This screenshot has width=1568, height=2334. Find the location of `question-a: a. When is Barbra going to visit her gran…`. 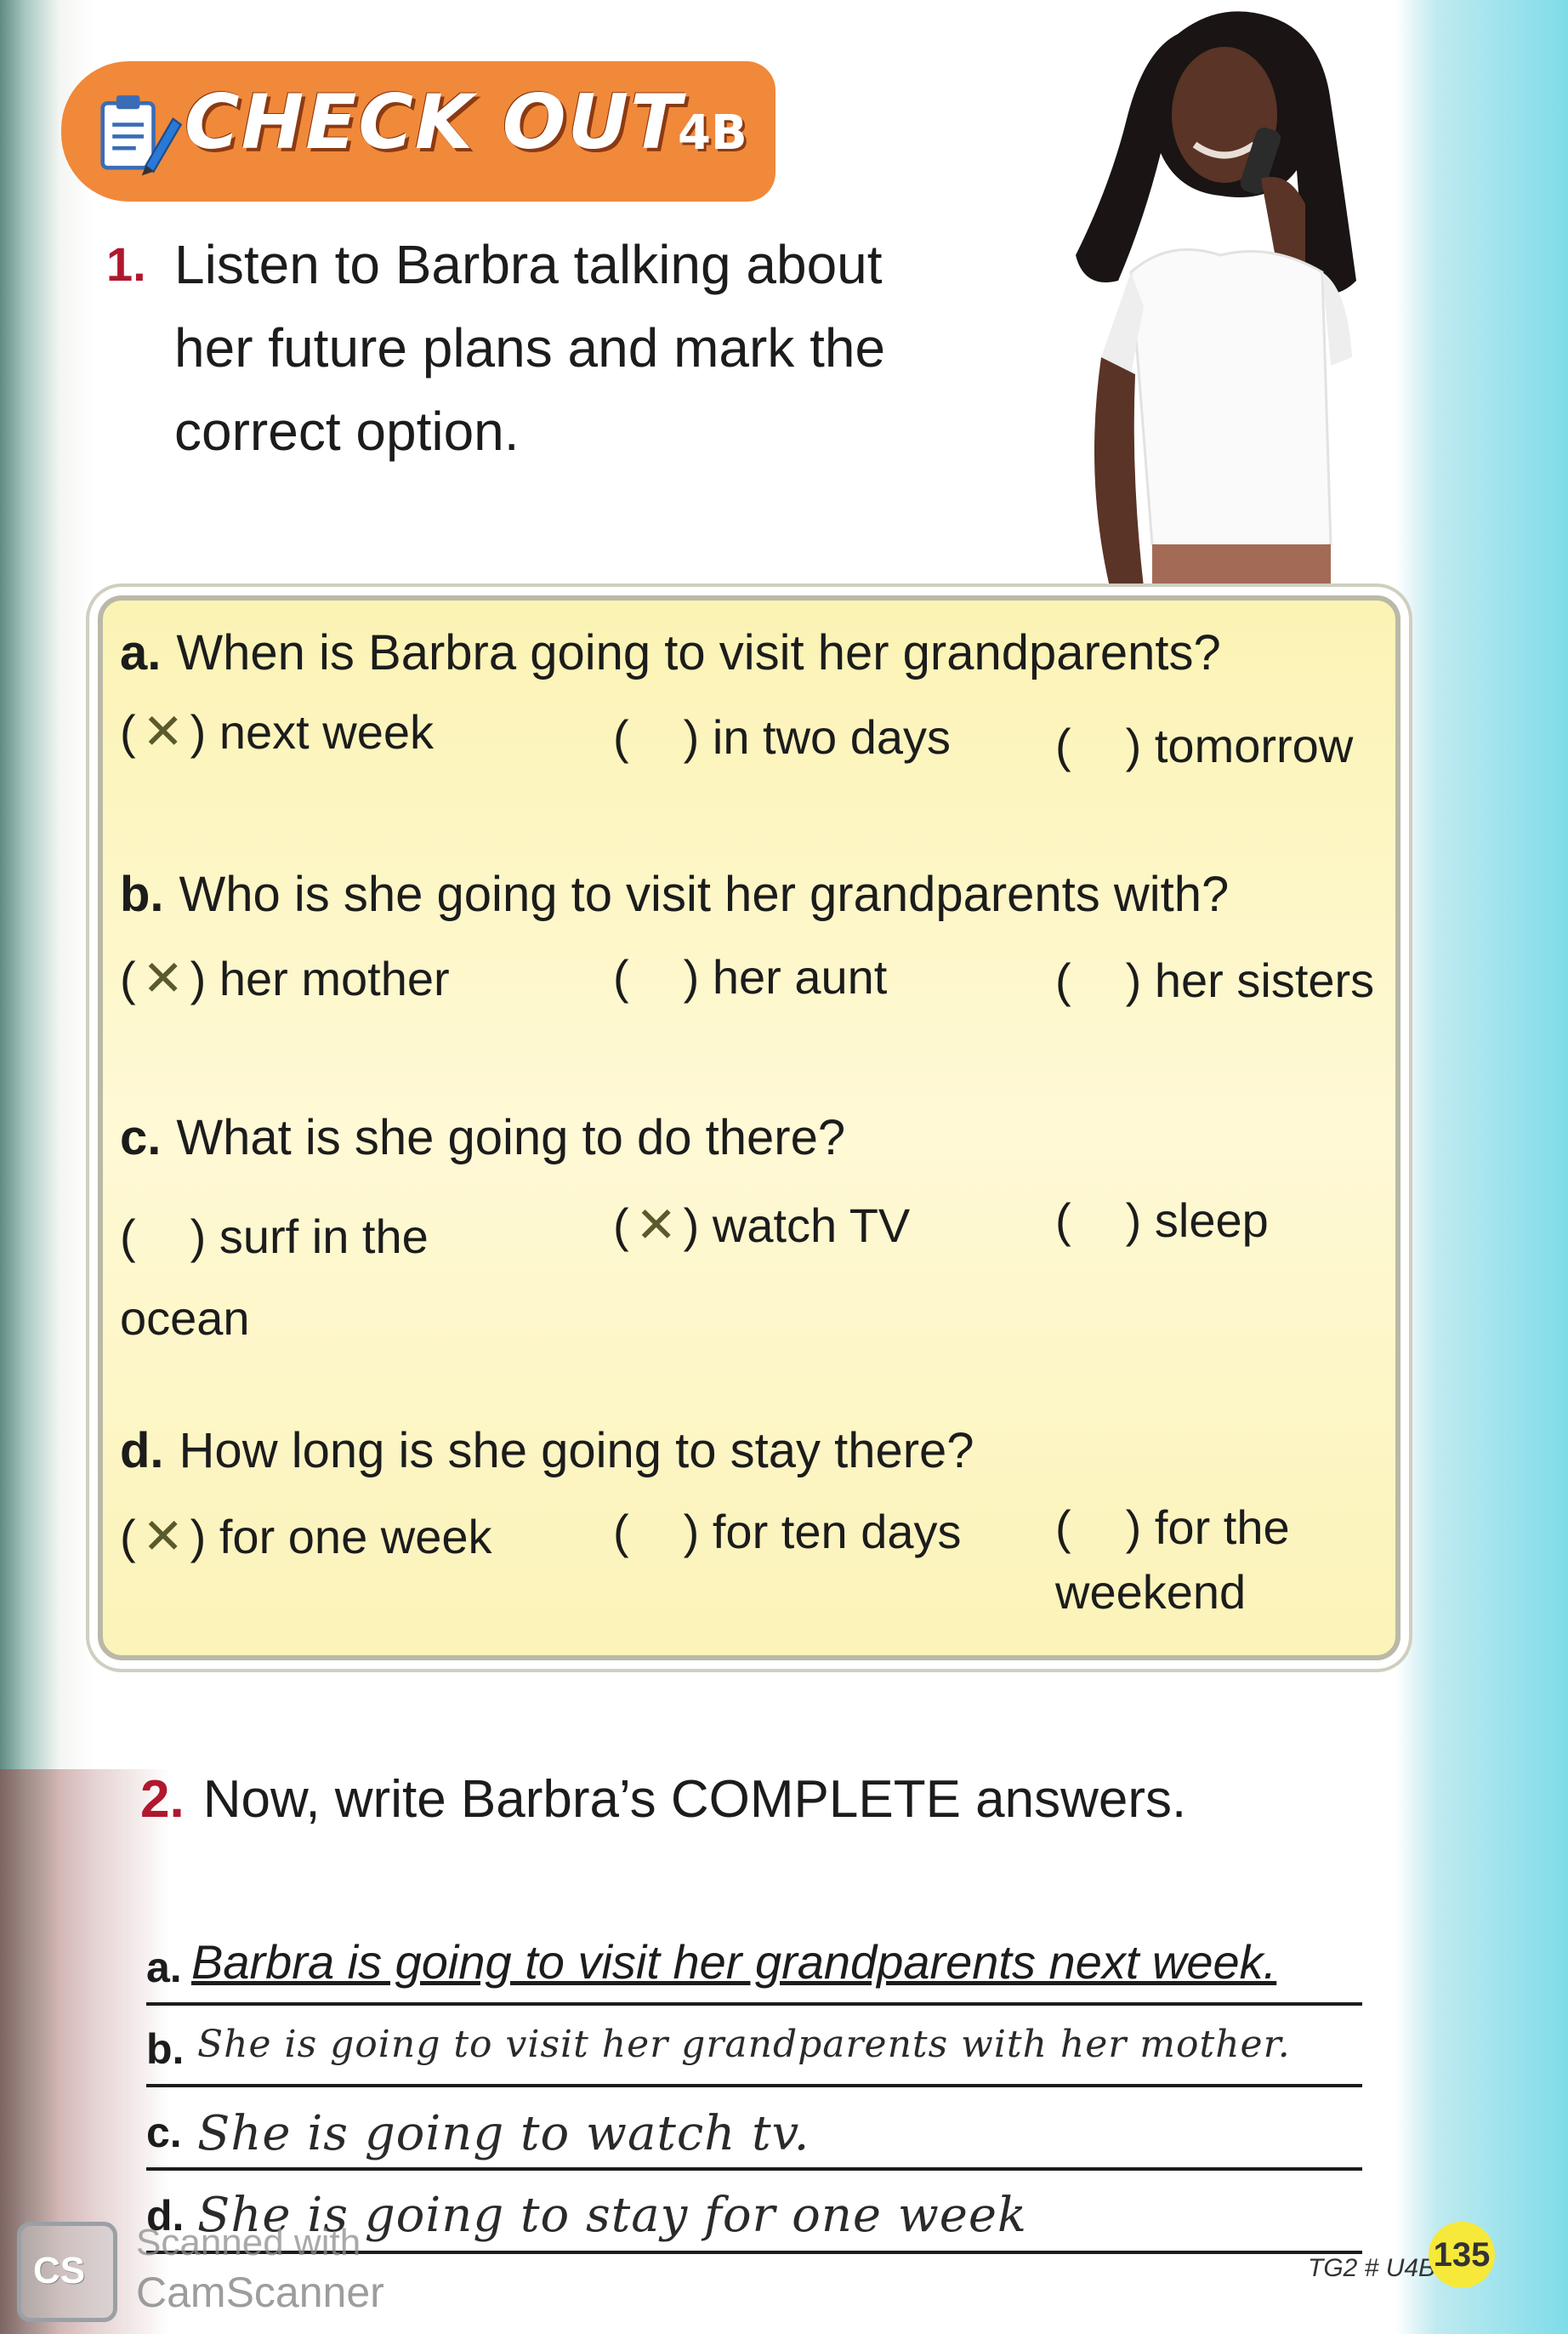

question-a: a. When is Barbra going to visit her gran… is located at coordinates (670, 652).